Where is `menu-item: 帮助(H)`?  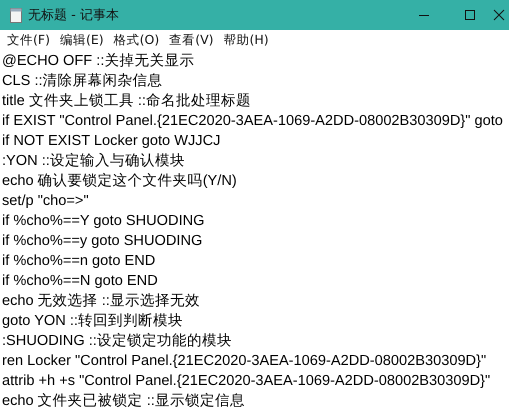
menu-item: 帮助(H) is located at coordinates (248, 40).